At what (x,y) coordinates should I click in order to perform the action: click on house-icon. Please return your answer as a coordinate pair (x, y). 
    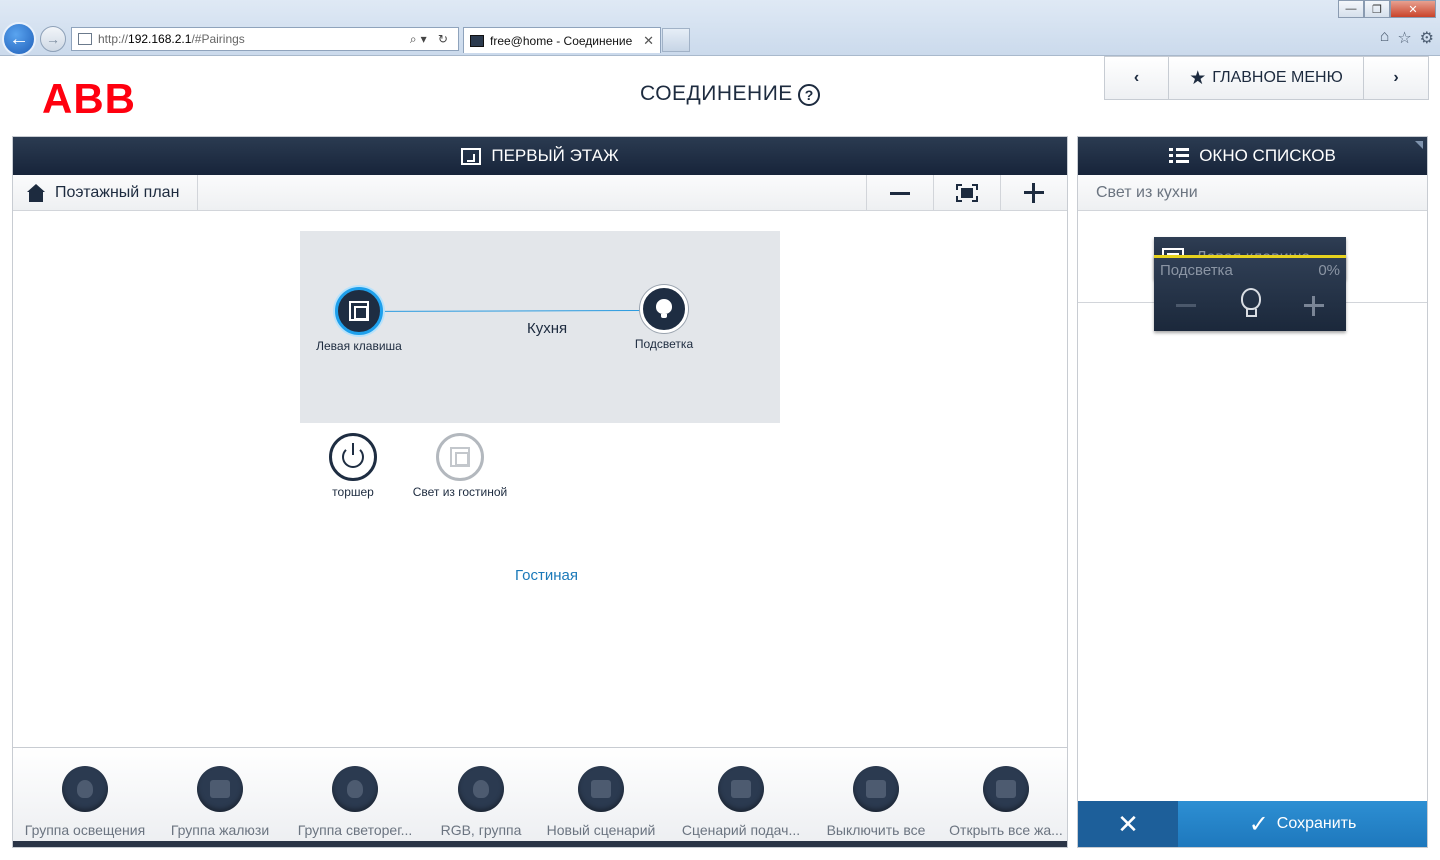
    Looking at the image, I should click on (36, 192).